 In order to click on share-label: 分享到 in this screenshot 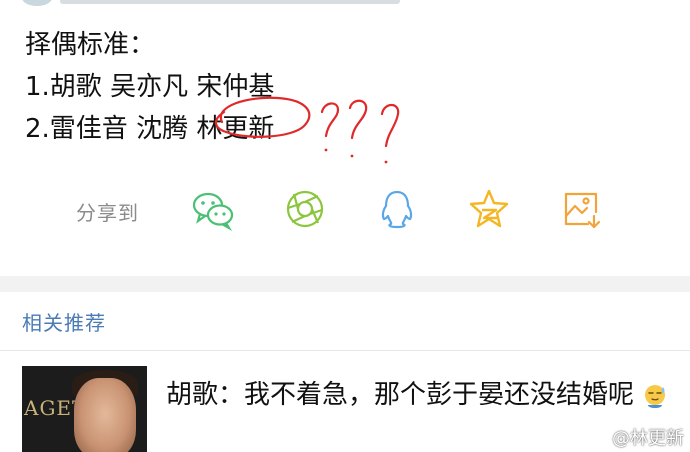, I will do `click(107, 213)`.